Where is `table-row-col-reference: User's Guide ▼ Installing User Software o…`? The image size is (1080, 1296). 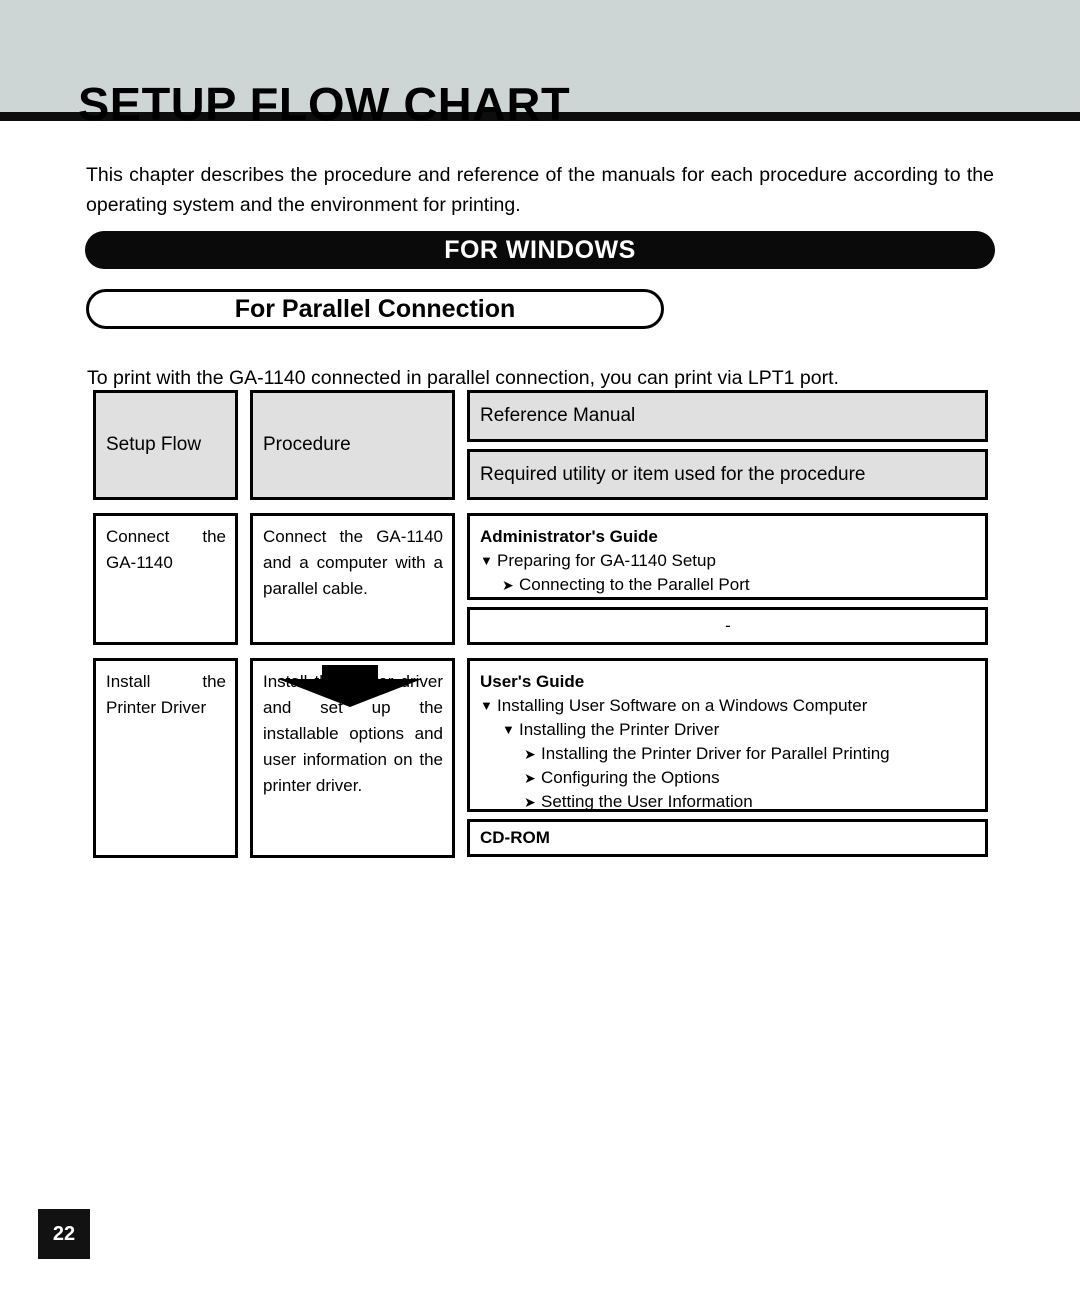
table-row-col-reference: User's Guide ▼ Installing User Software o… is located at coordinates (727, 758).